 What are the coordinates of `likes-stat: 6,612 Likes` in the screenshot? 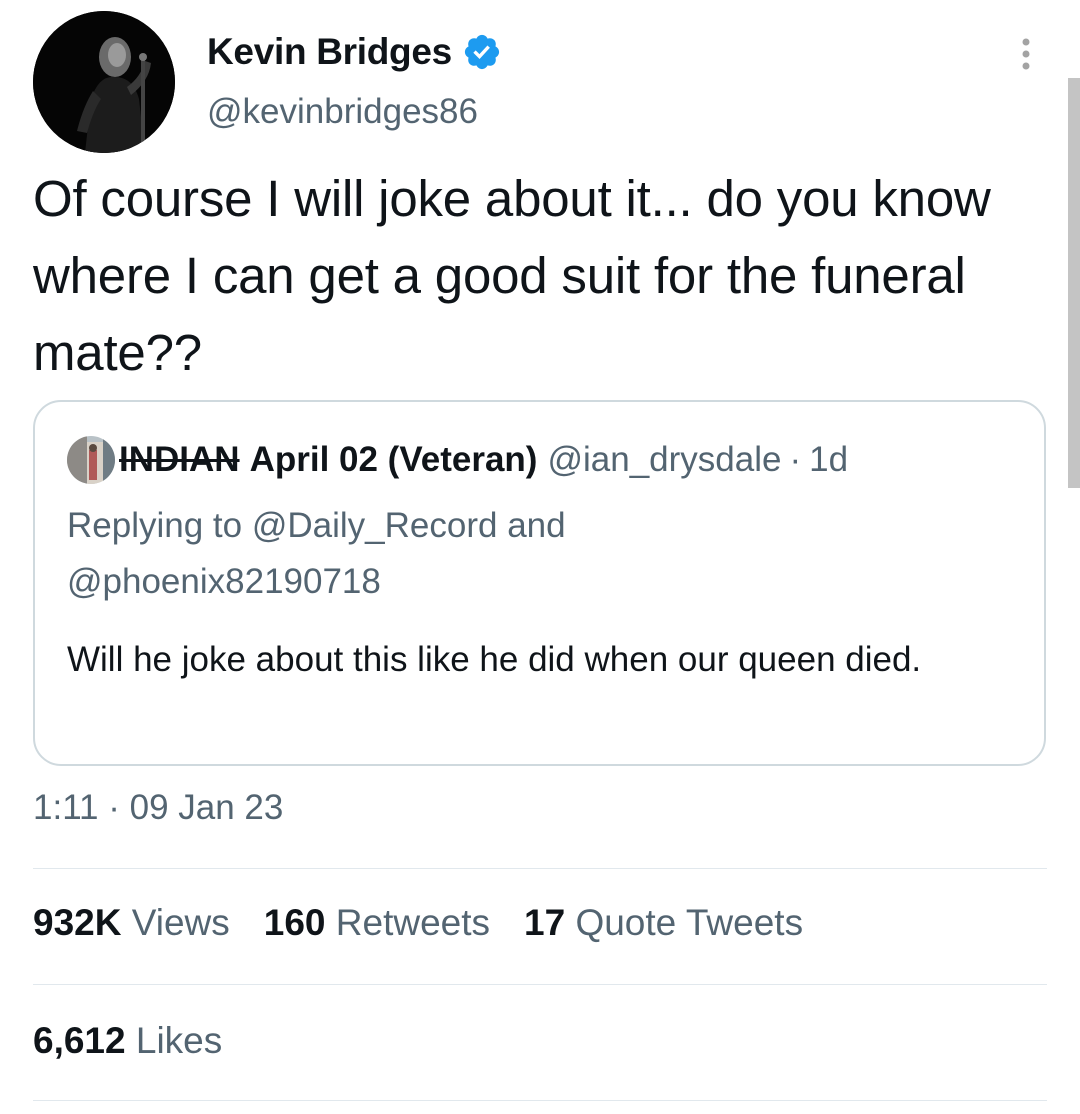 It's located at (127, 1041).